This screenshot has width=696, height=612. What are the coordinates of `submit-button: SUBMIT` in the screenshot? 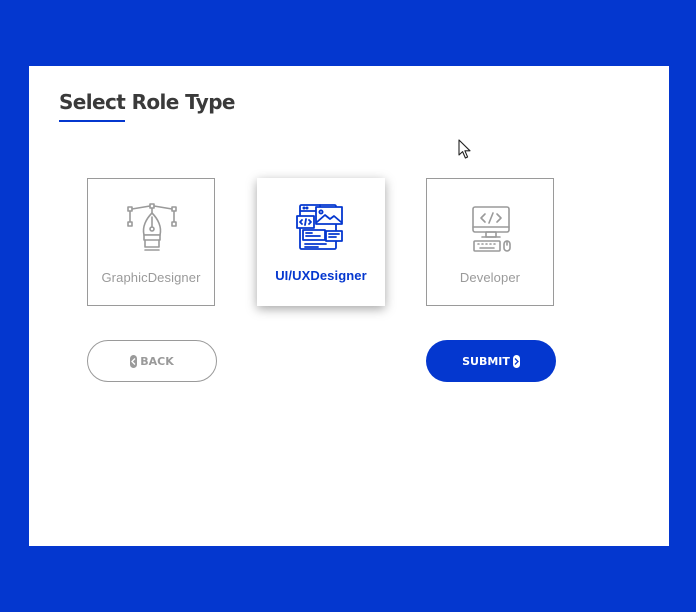 It's located at (491, 361).